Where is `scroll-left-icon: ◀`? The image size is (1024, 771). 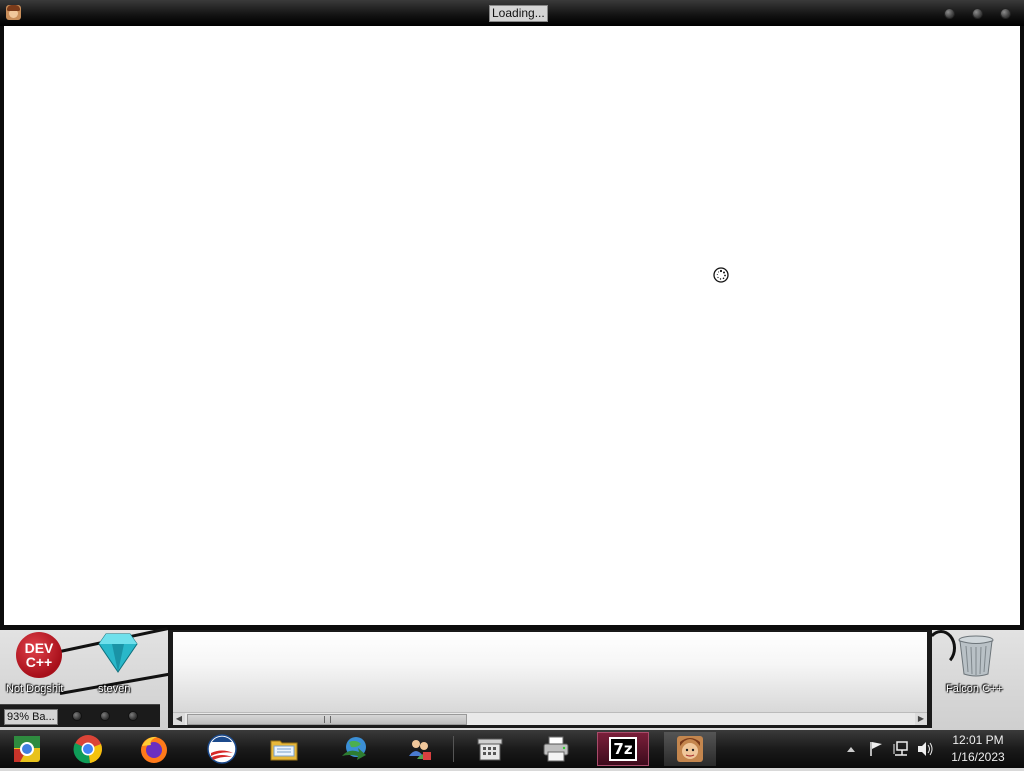
scroll-left-icon: ◀ is located at coordinates (179, 719).